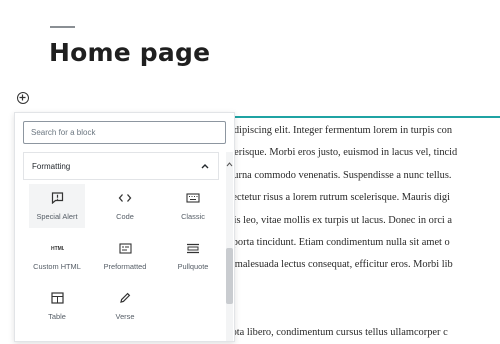  I want to click on html-icon: HTML, so click(57, 248).